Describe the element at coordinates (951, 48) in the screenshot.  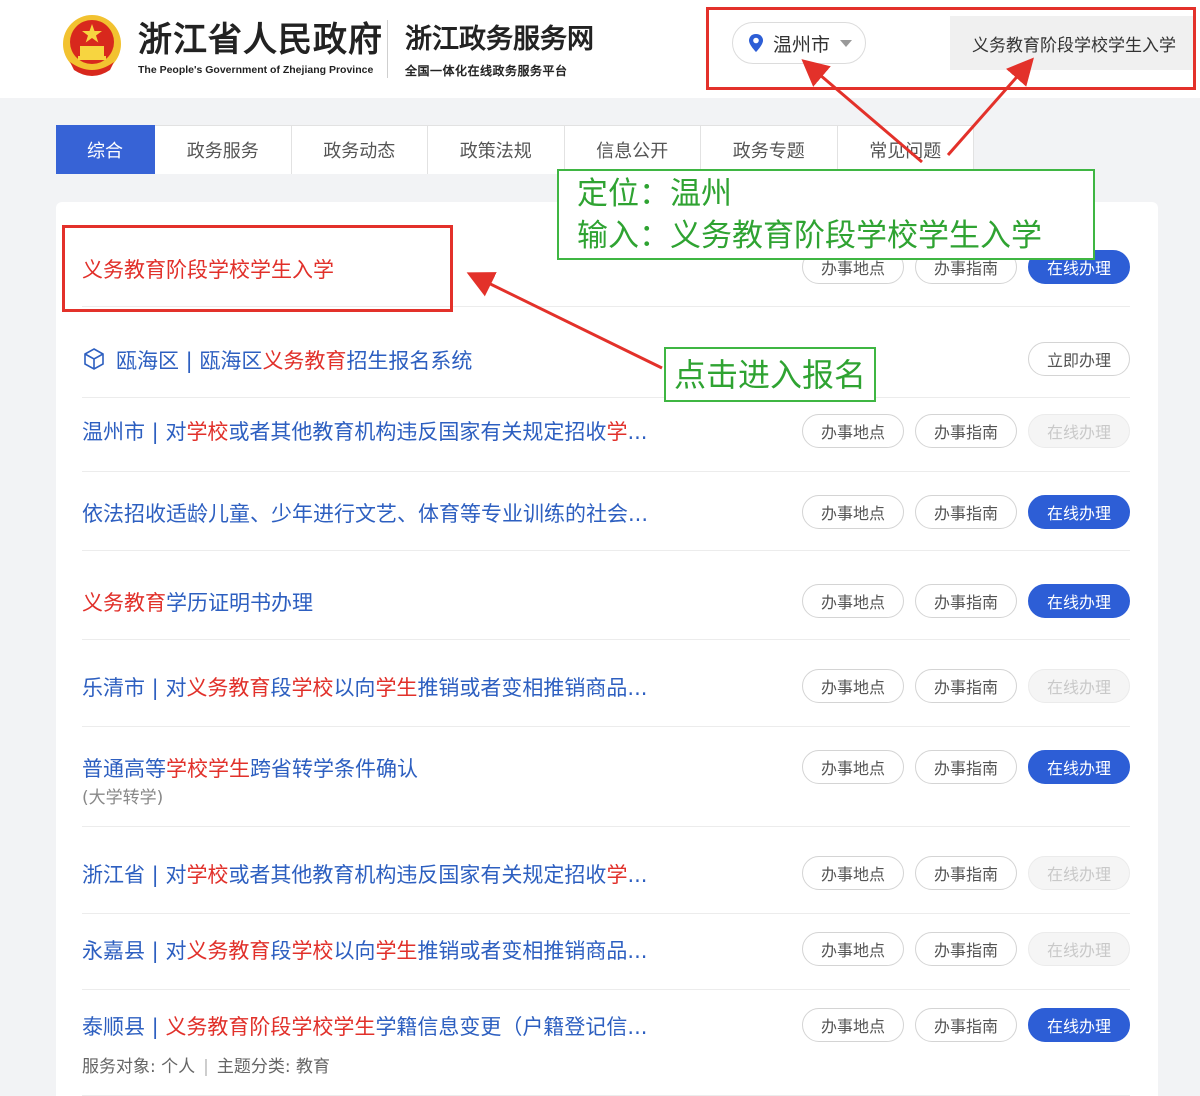
I see `annotation-highlight-search` at that location.